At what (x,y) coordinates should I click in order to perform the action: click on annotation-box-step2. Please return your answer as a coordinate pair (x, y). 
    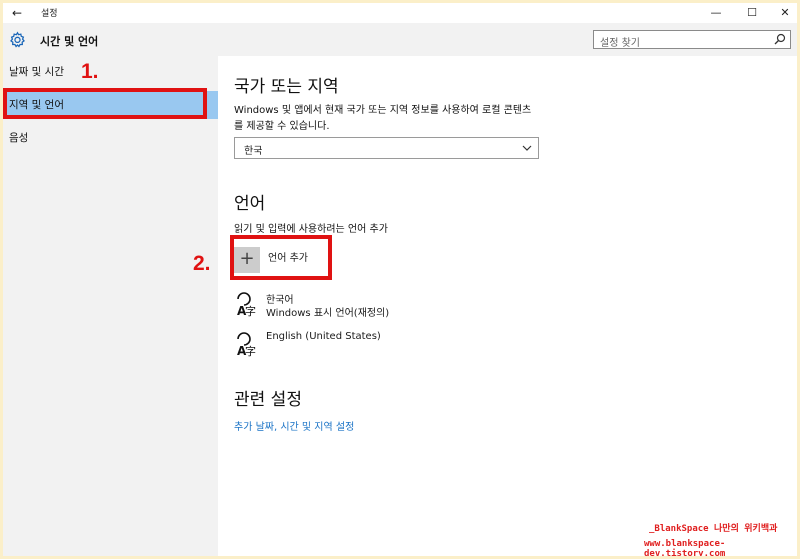
    Looking at the image, I should click on (281, 257).